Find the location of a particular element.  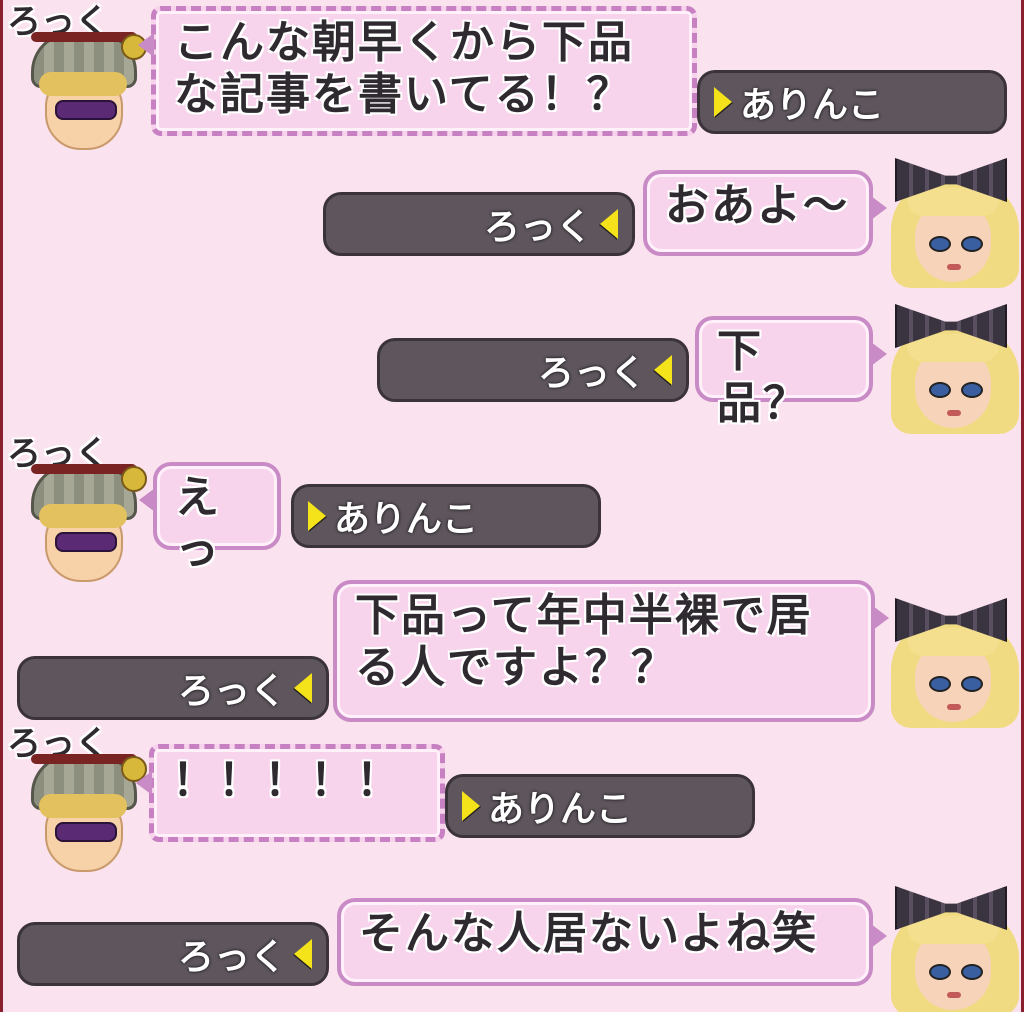

message-bubble: えっ is located at coordinates (210, 518).